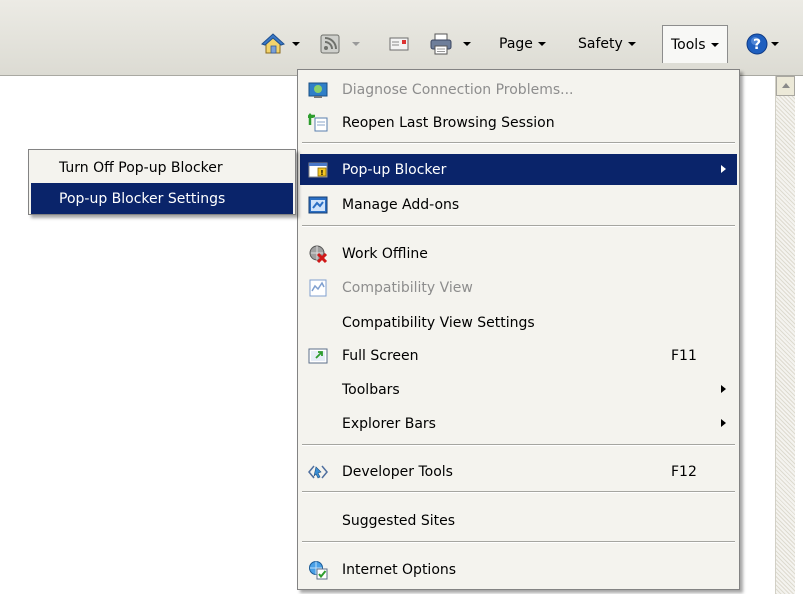 Image resolution: width=803 pixels, height=594 pixels. I want to click on menu-item-label: Compatibility View Settings, so click(438, 322).